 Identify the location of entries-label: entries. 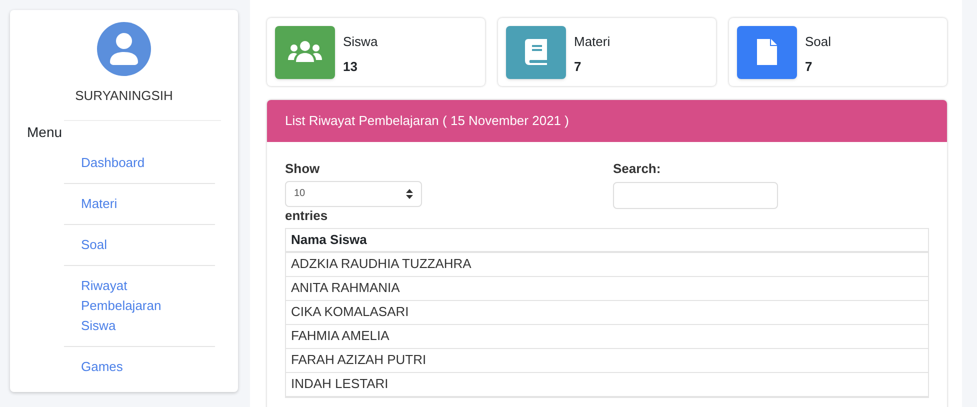
(307, 216).